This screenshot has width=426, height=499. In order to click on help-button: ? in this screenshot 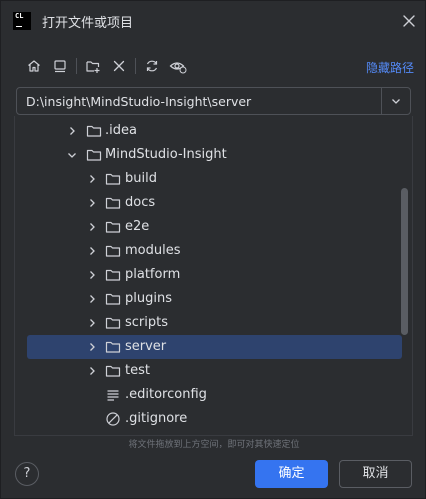, I will do `click(27, 474)`.